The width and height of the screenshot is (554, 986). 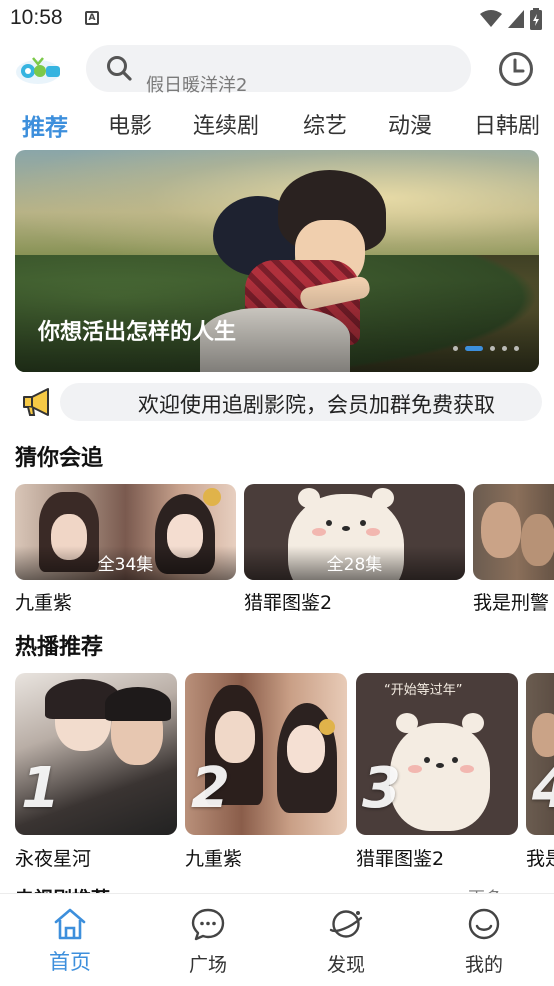 I want to click on tab-anime: 动漫, so click(x=410, y=124).